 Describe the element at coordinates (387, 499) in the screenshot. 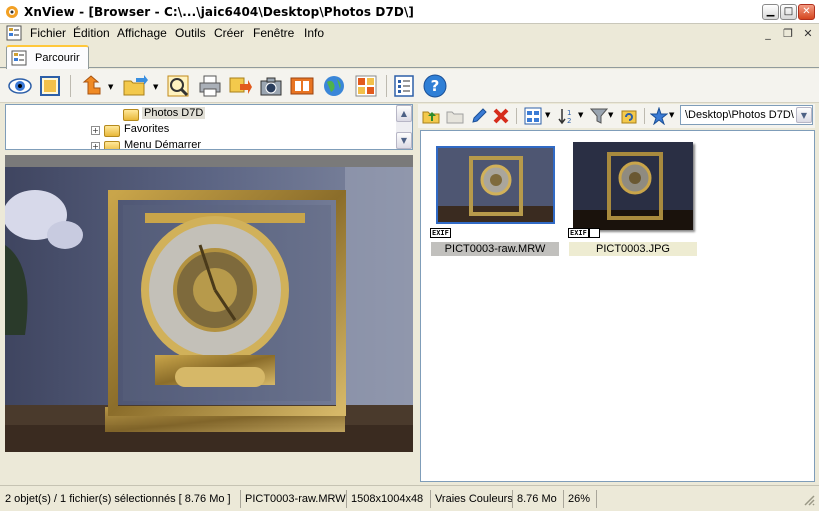

I see `status-dimensions: 1508x1004x48` at that location.